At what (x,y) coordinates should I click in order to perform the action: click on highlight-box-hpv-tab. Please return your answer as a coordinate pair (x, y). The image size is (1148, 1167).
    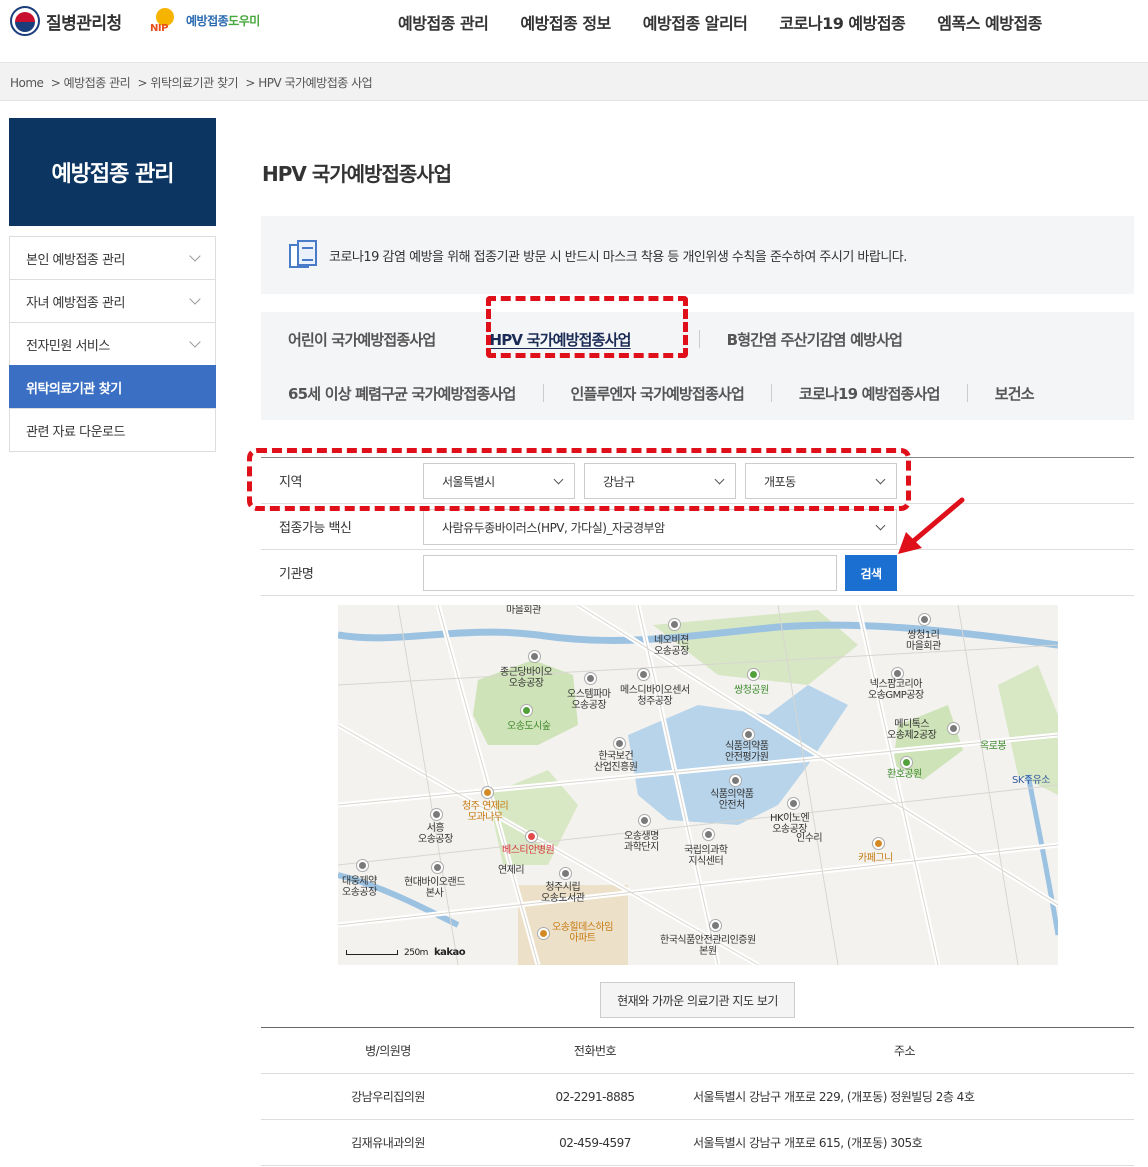
    Looking at the image, I should click on (587, 327).